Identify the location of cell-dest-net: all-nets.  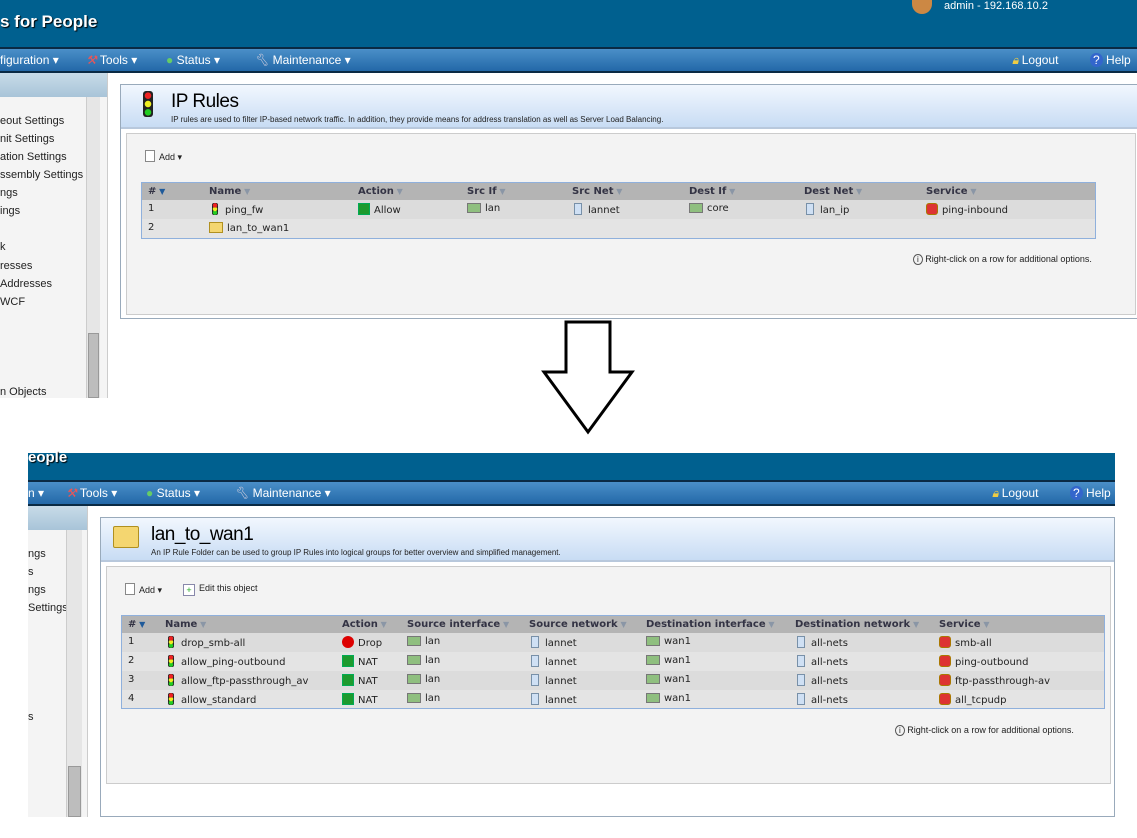
(821, 661).